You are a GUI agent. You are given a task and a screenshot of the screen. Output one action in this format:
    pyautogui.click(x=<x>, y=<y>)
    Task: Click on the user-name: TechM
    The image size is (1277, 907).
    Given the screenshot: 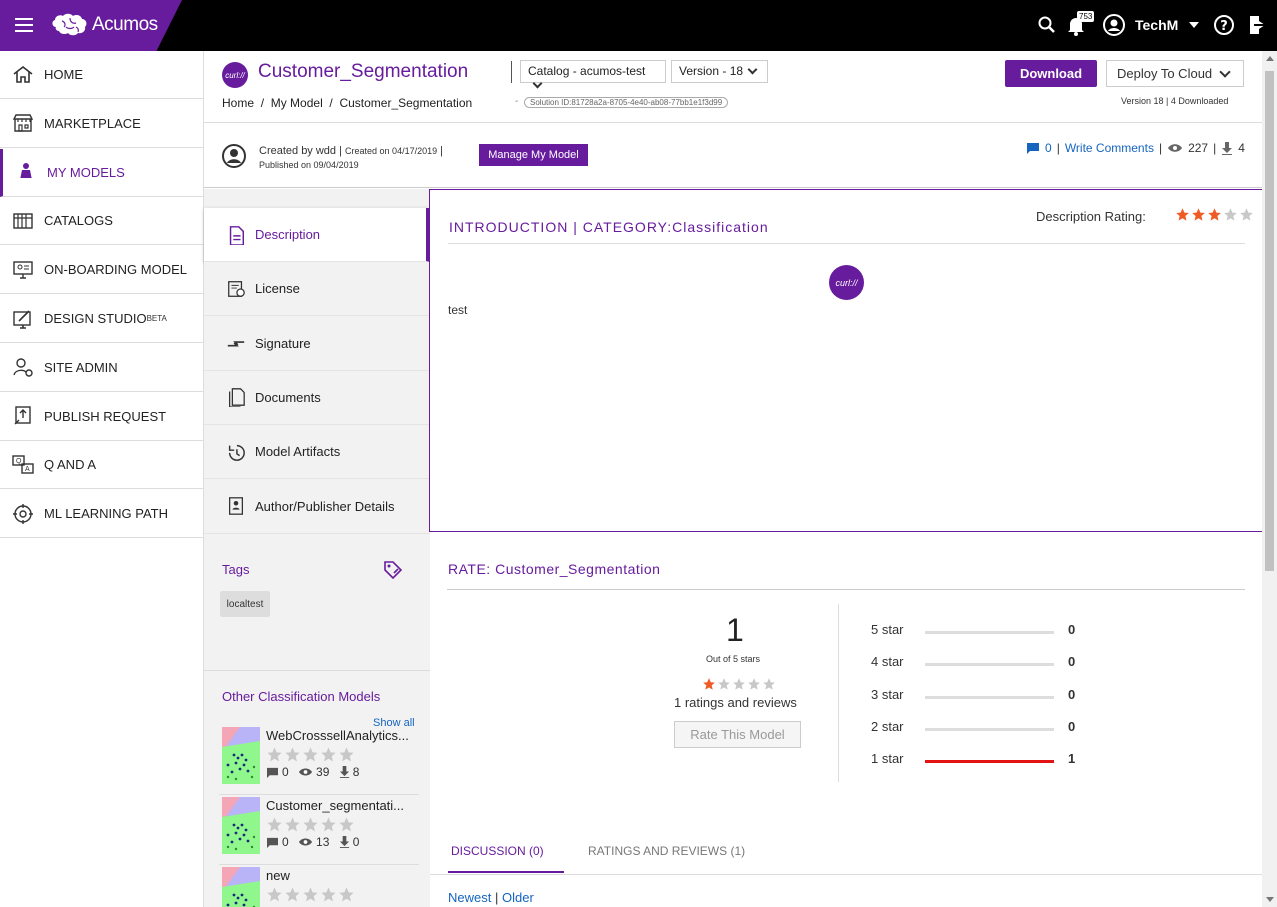 What is the action you would take?
    pyautogui.click(x=1156, y=25)
    